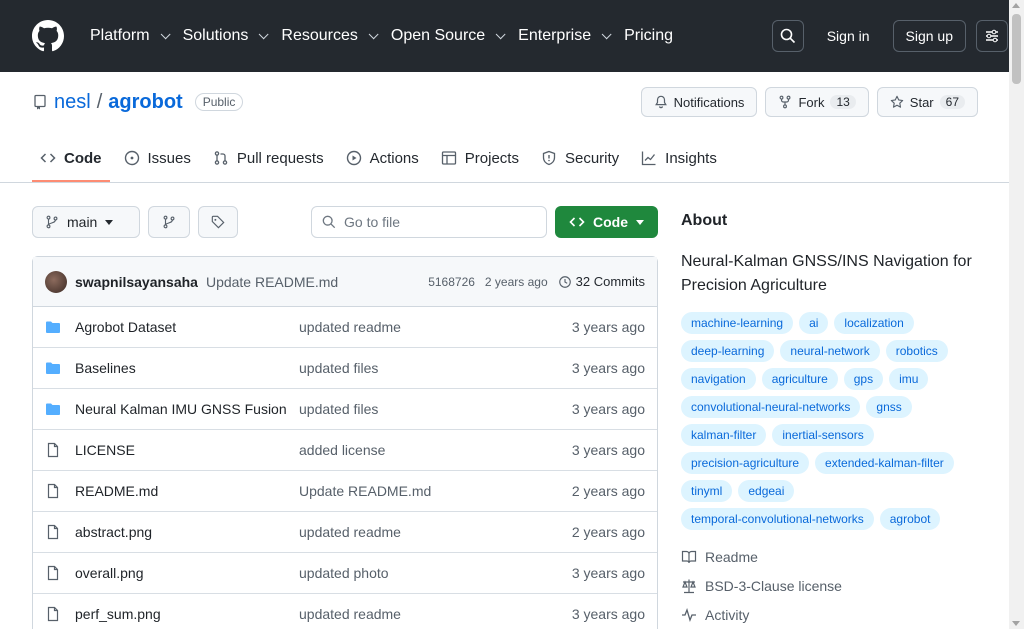 The height and width of the screenshot is (629, 1024). What do you see at coordinates (1016, 49) in the screenshot?
I see `scrollbar-thumb` at bounding box center [1016, 49].